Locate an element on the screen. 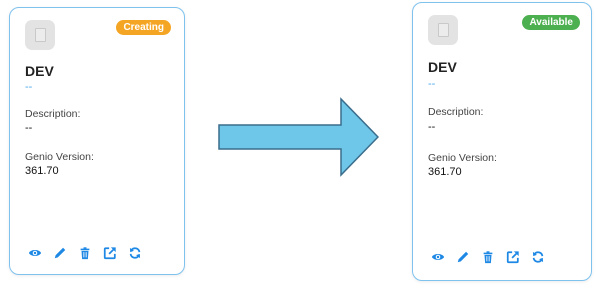  status-badge-creating: Creating is located at coordinates (143, 27).